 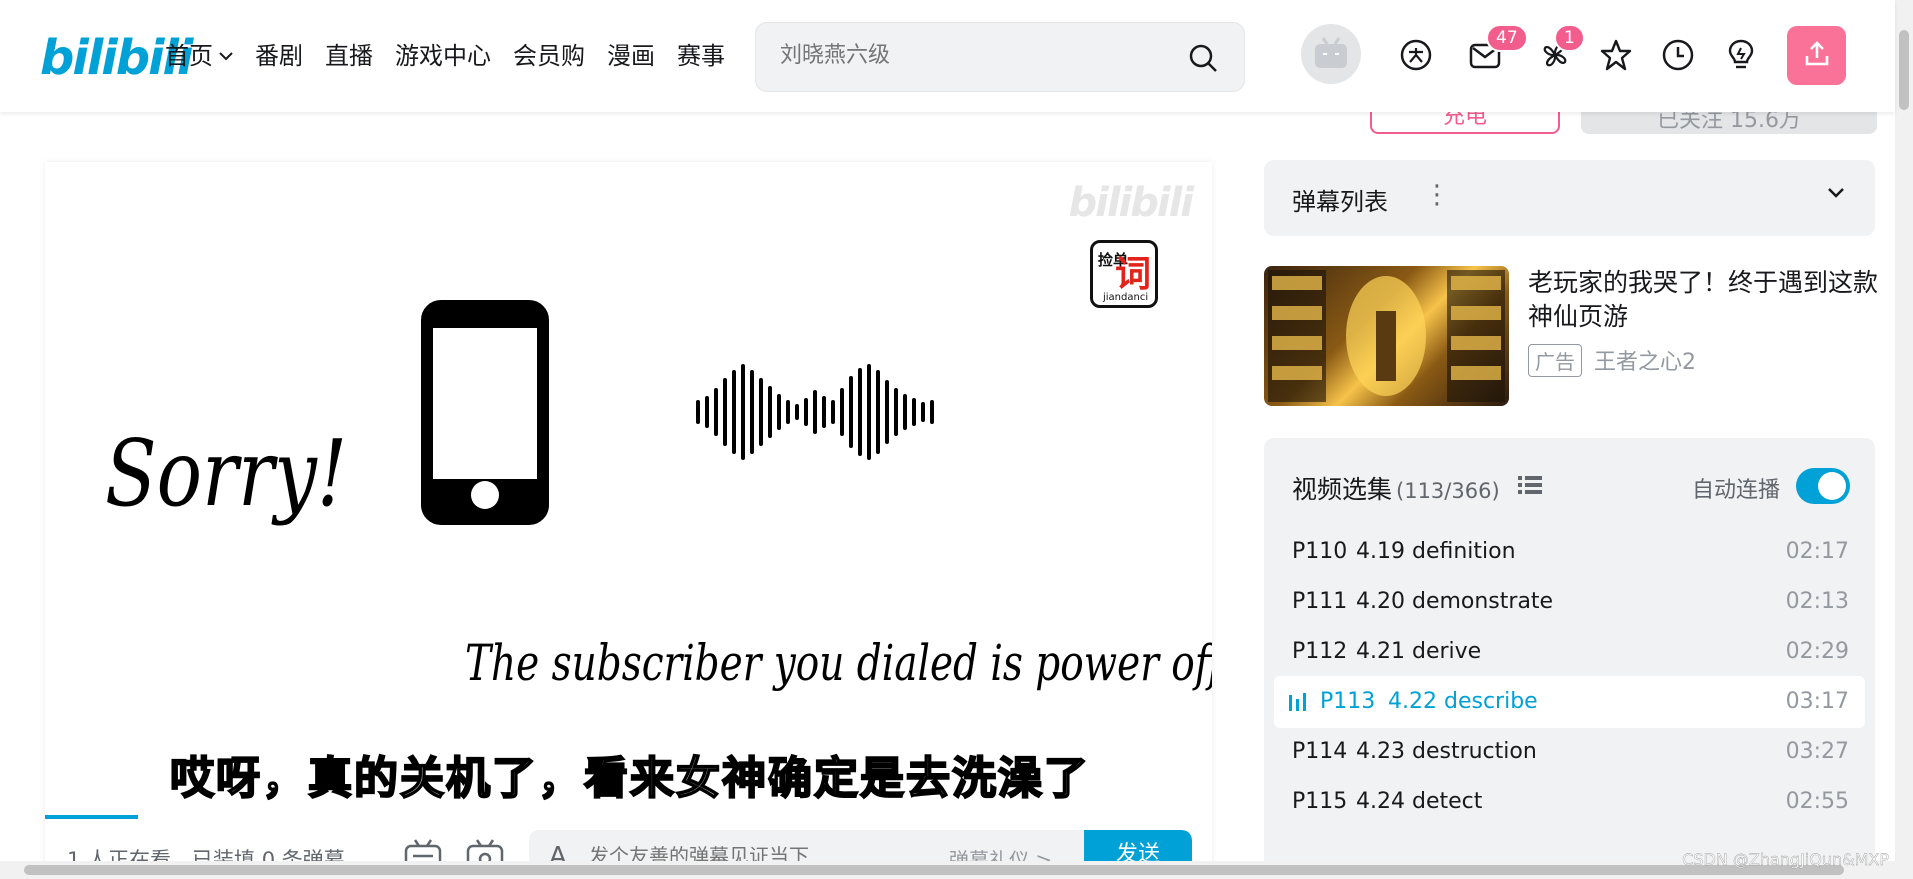 I want to click on nav-item-label: 首页, so click(x=189, y=56).